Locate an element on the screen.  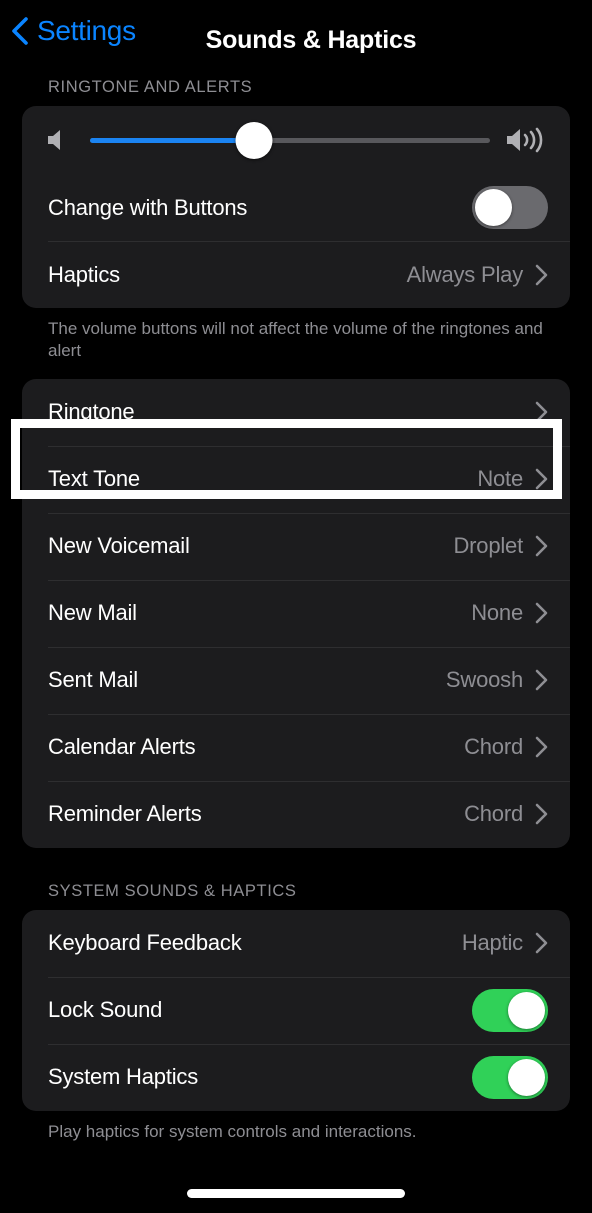
row-keyboard-feedback: Keyboard Feedback Haptic is located at coordinates (296, 943).